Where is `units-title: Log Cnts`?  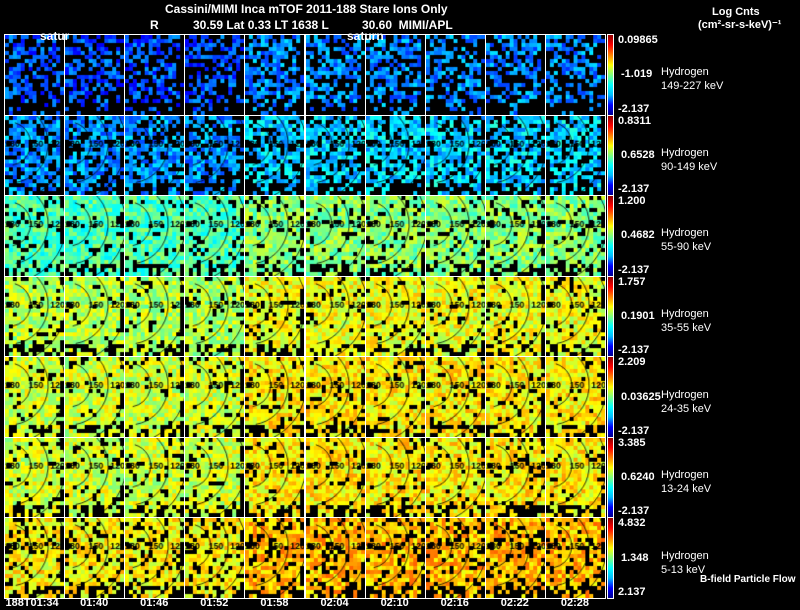
units-title: Log Cnts is located at coordinates (736, 12).